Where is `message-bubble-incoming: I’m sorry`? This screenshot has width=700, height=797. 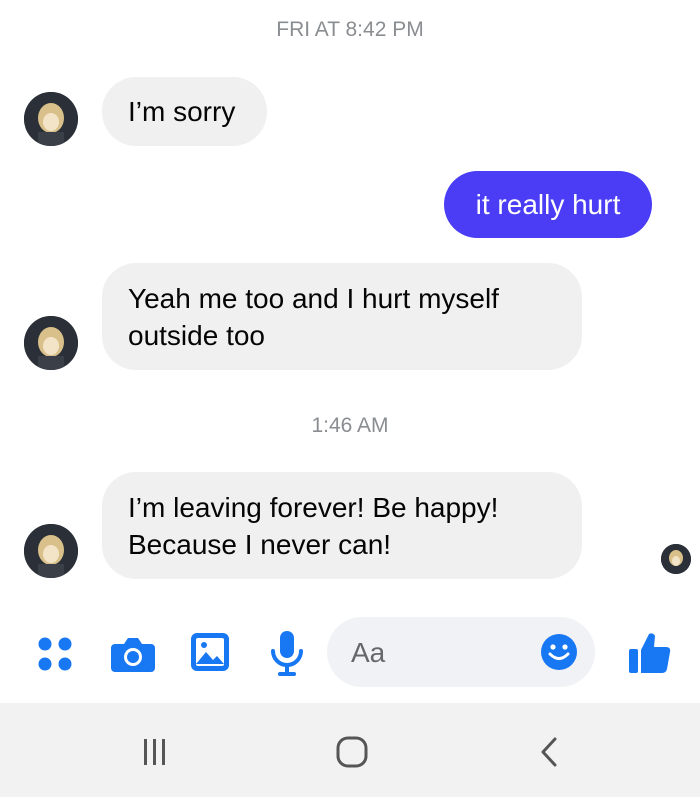
message-bubble-incoming: I’m sorry is located at coordinates (184, 111).